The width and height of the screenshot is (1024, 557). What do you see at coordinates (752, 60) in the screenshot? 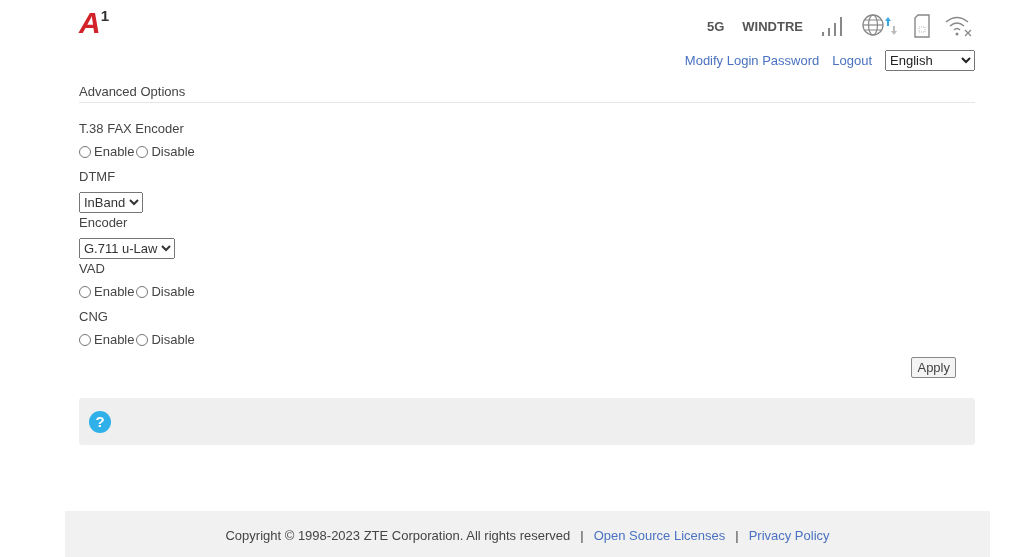
I see `header-link: Modify Login Password` at bounding box center [752, 60].